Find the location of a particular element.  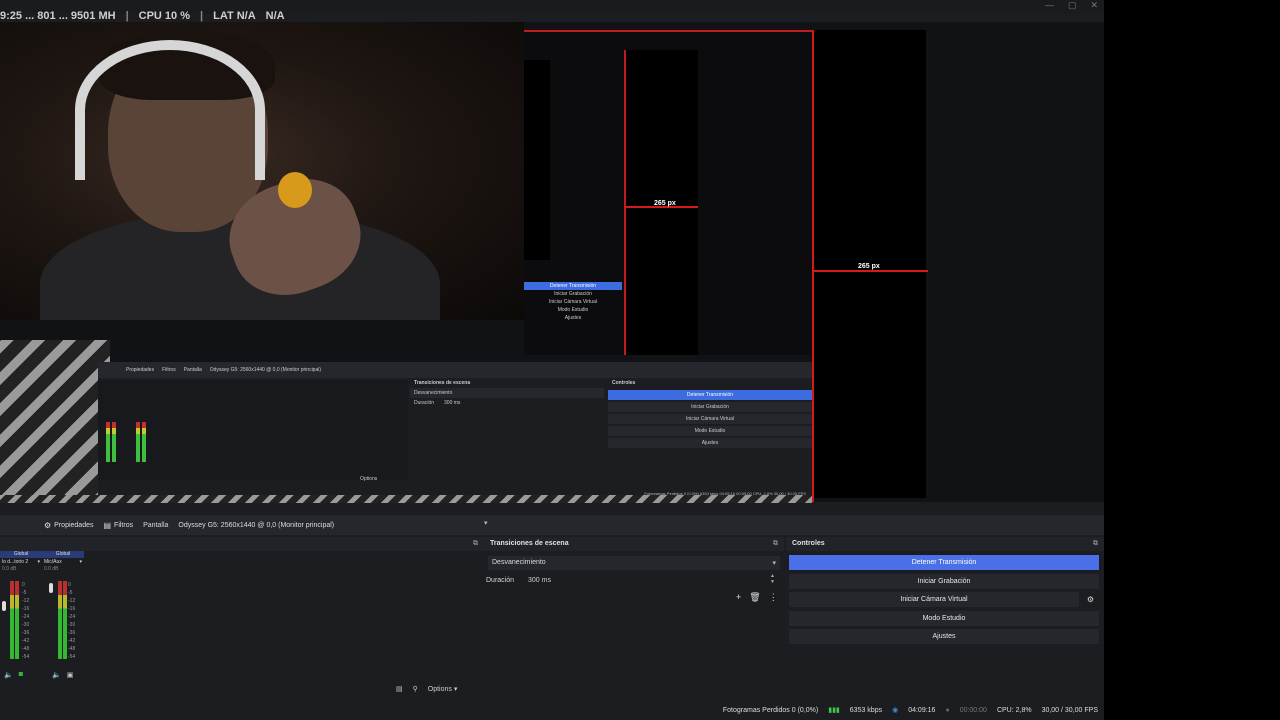

mixer-layout-icon: ▤ is located at coordinates (399, 689).